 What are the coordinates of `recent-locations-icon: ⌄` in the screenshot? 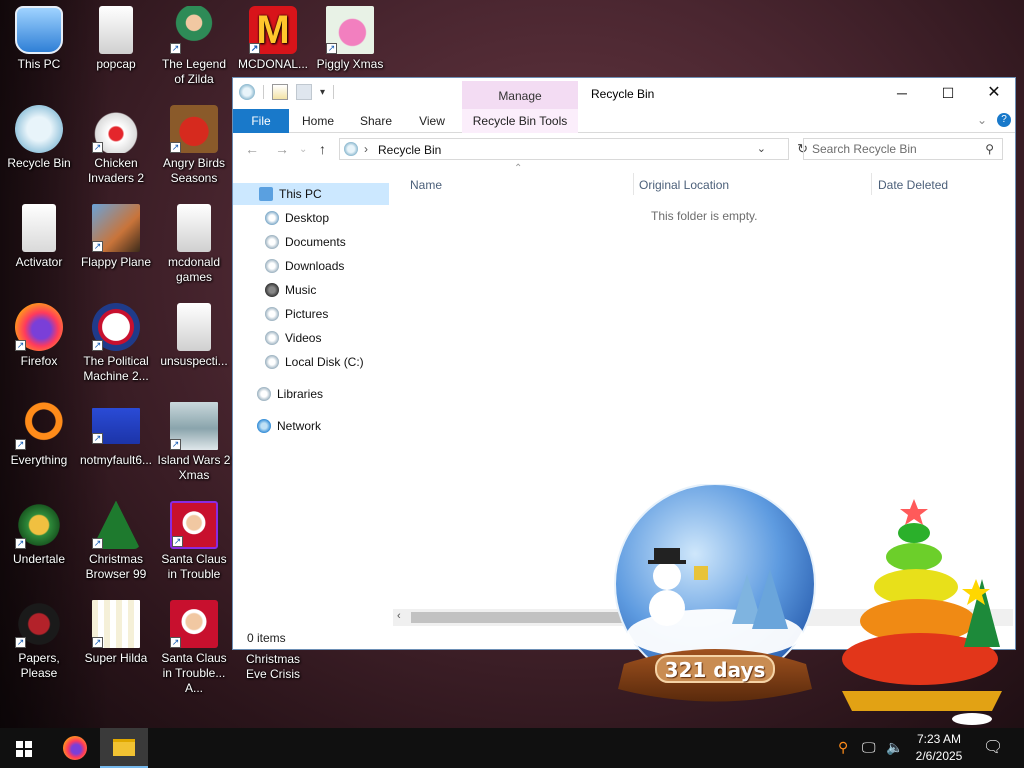 It's located at (303, 149).